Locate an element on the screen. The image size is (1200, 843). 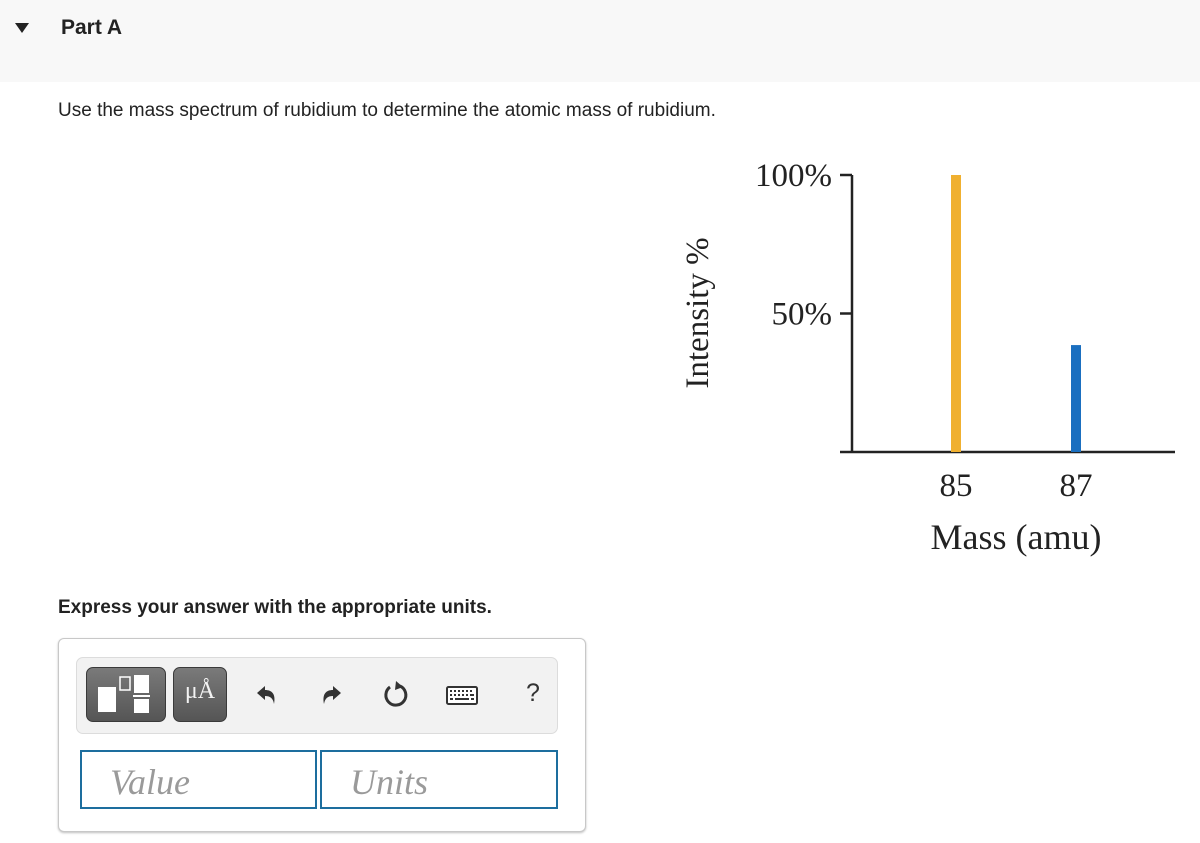
axes is located at coordinates (1007, 314).